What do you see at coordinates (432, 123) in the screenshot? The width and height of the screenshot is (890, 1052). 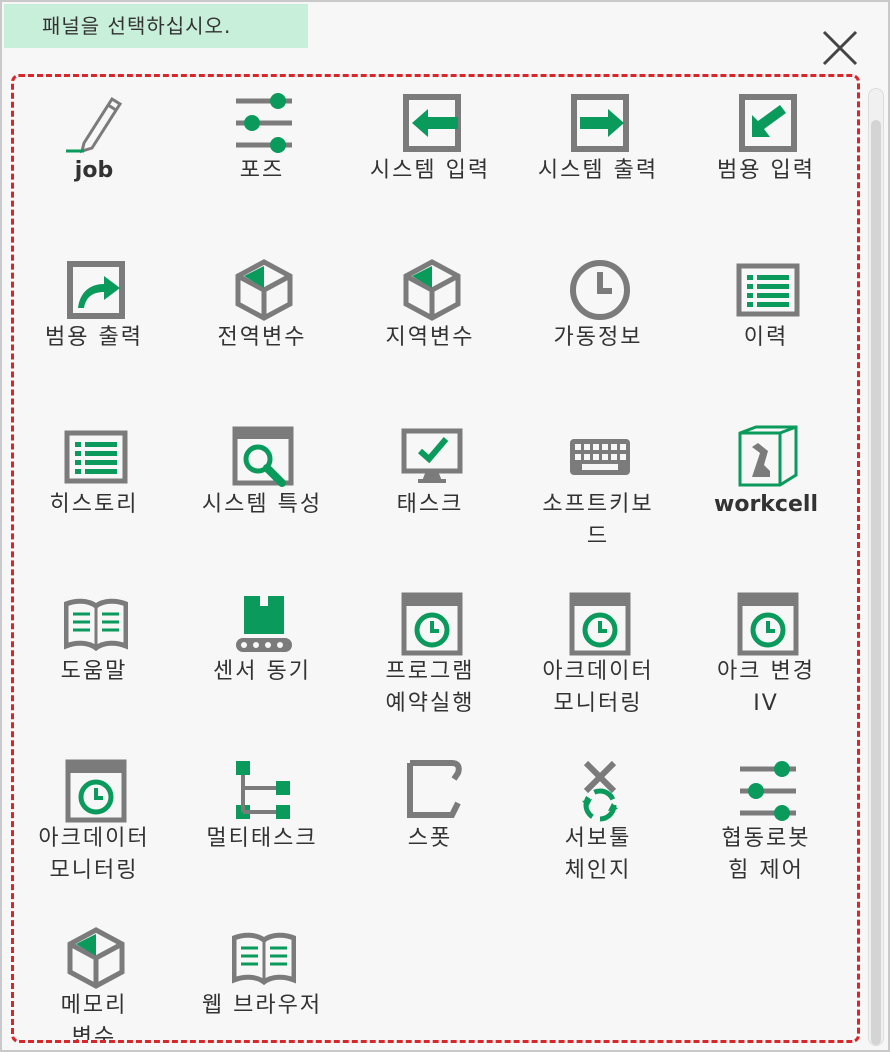 I see `input-arrow-icon` at bounding box center [432, 123].